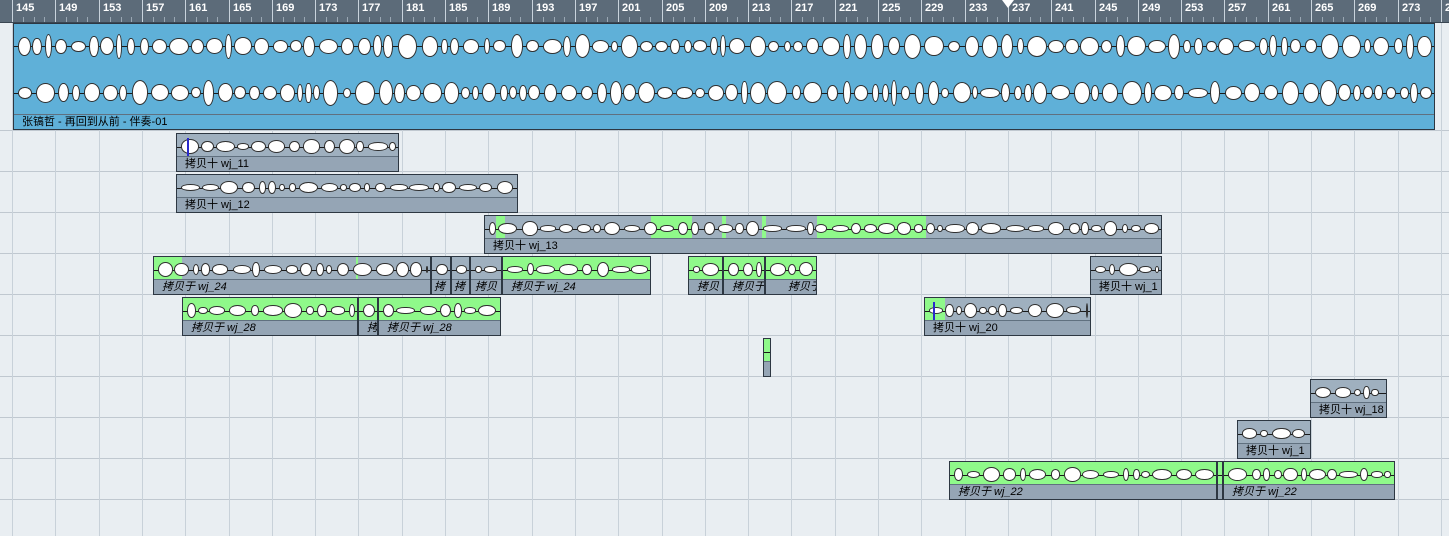 The height and width of the screenshot is (536, 1449). I want to click on audio-event-wj18: 拷贝十 wj_18, so click(1348, 398).